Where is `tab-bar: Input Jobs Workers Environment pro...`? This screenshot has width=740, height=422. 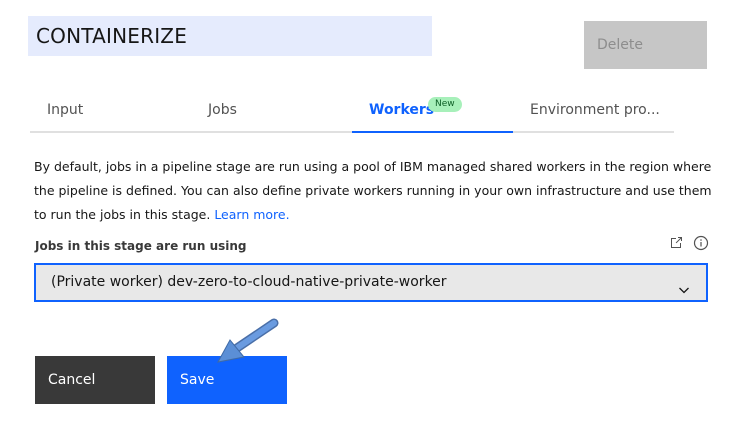
tab-bar: Input Jobs Workers Environment pro... is located at coordinates (352, 114).